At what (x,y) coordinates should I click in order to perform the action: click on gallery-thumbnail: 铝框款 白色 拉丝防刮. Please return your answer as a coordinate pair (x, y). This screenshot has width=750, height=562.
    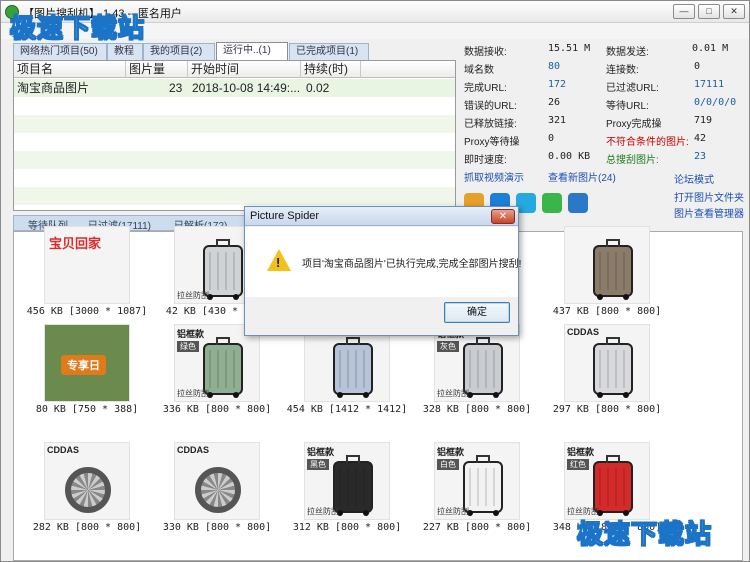
    Looking at the image, I should click on (477, 481).